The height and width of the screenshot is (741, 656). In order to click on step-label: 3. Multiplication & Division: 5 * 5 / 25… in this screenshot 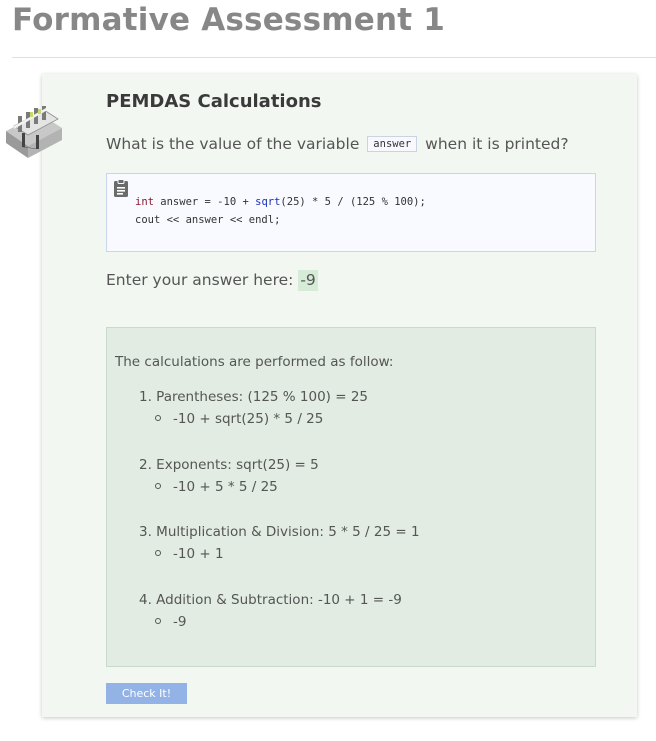, I will do `click(279, 532)`.